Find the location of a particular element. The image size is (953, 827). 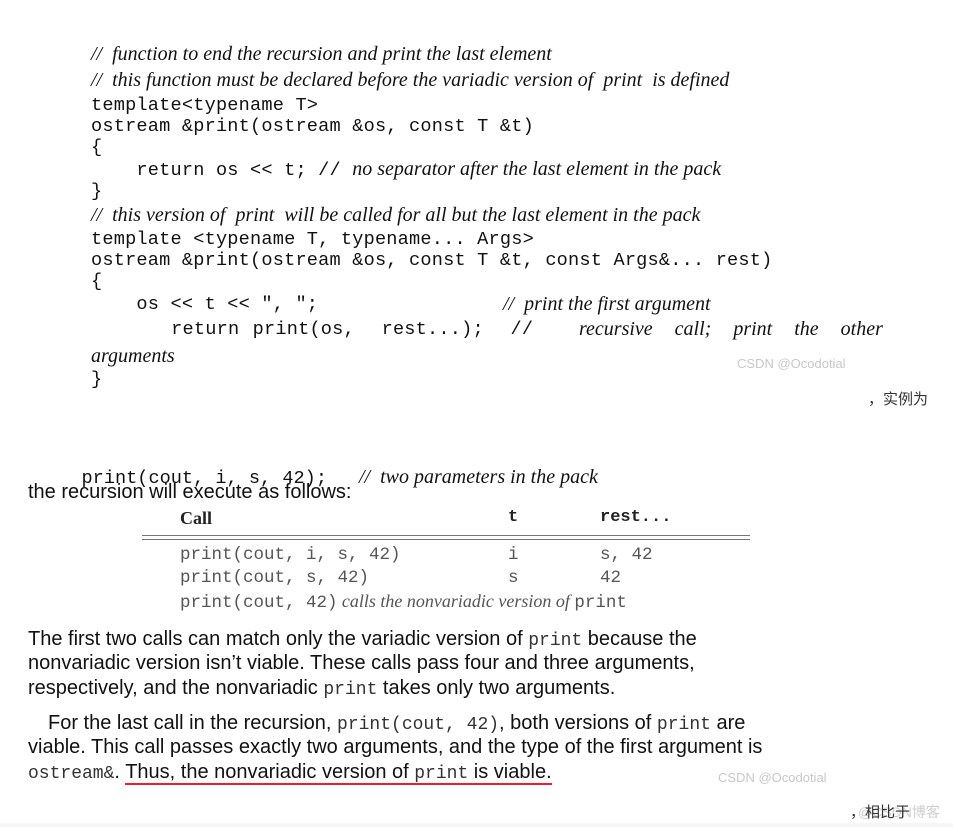

text: Thus, the nonvariadic version of is located at coordinates (270, 772).